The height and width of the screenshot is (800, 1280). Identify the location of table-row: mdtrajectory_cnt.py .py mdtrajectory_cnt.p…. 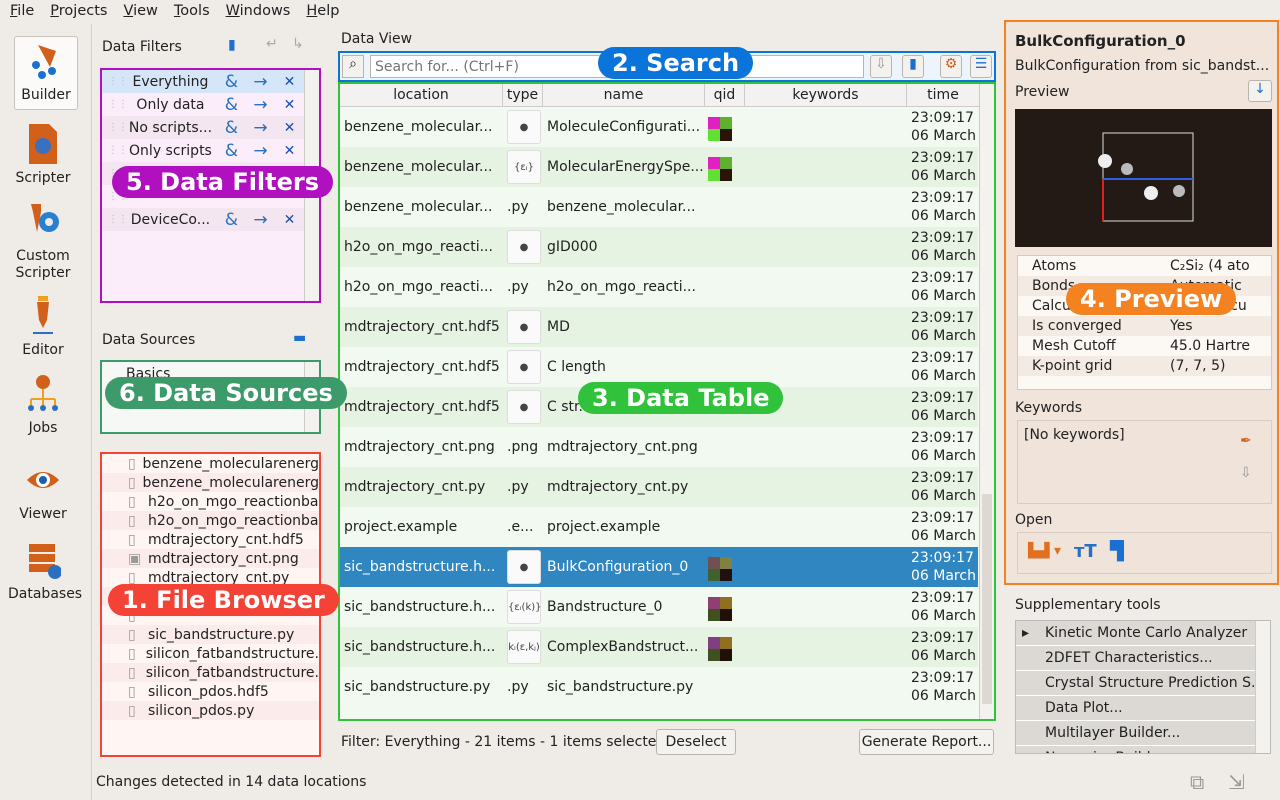
(659, 487).